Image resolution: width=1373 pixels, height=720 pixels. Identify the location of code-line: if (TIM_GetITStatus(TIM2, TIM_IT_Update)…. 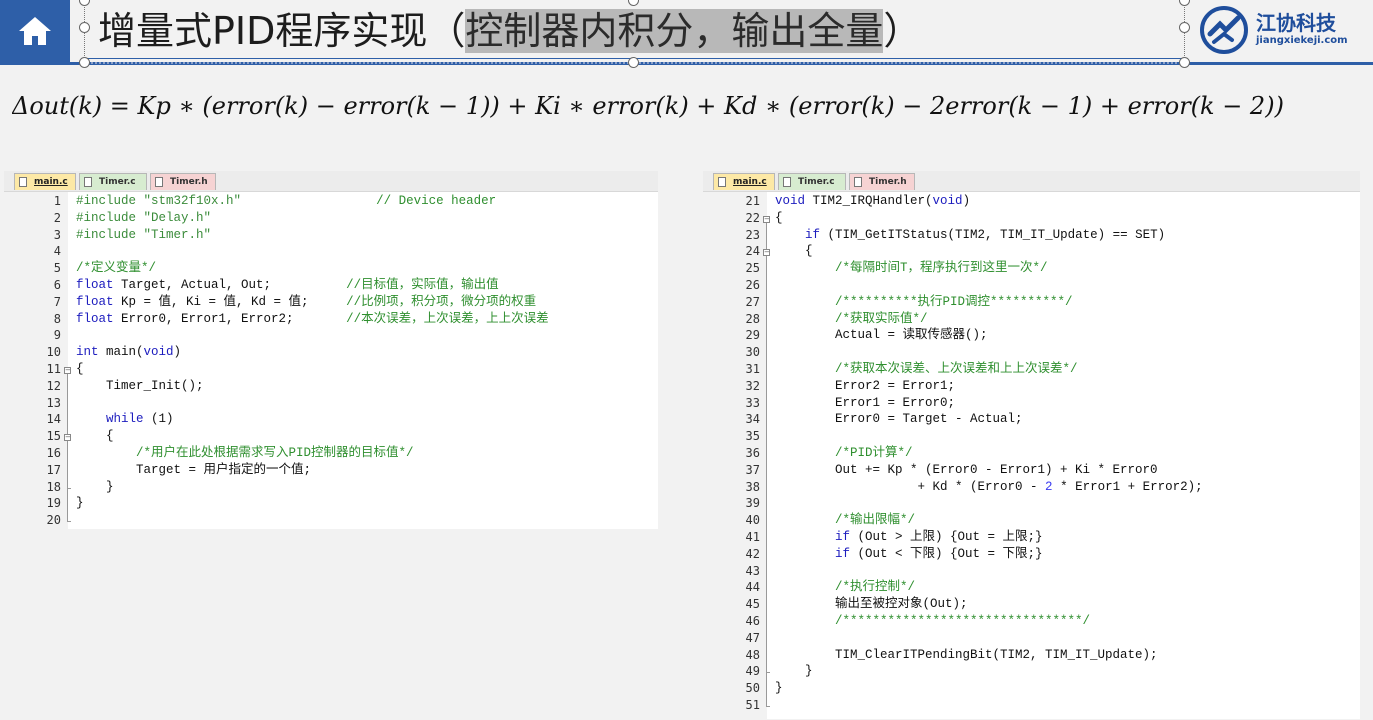
(985, 234).